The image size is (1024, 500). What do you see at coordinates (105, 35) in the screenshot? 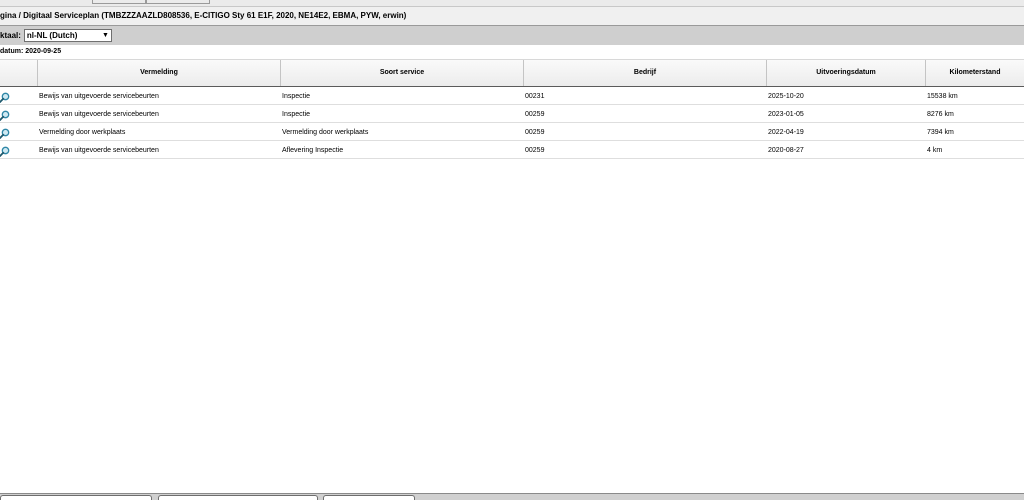
I see `chevron-down-icon: ▼` at bounding box center [105, 35].